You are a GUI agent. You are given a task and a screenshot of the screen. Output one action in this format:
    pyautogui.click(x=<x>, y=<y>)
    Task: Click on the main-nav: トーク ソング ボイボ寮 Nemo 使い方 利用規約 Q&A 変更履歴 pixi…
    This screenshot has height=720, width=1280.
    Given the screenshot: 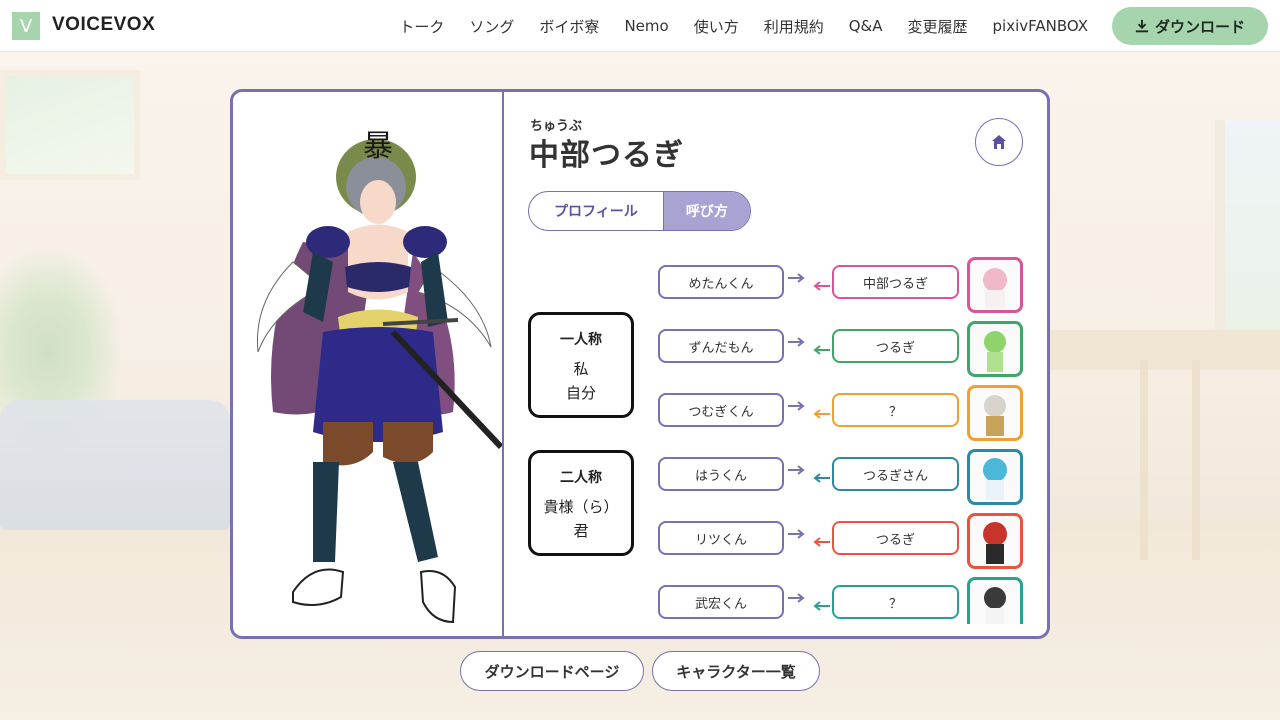 What is the action you would take?
    pyautogui.click(x=731, y=26)
    